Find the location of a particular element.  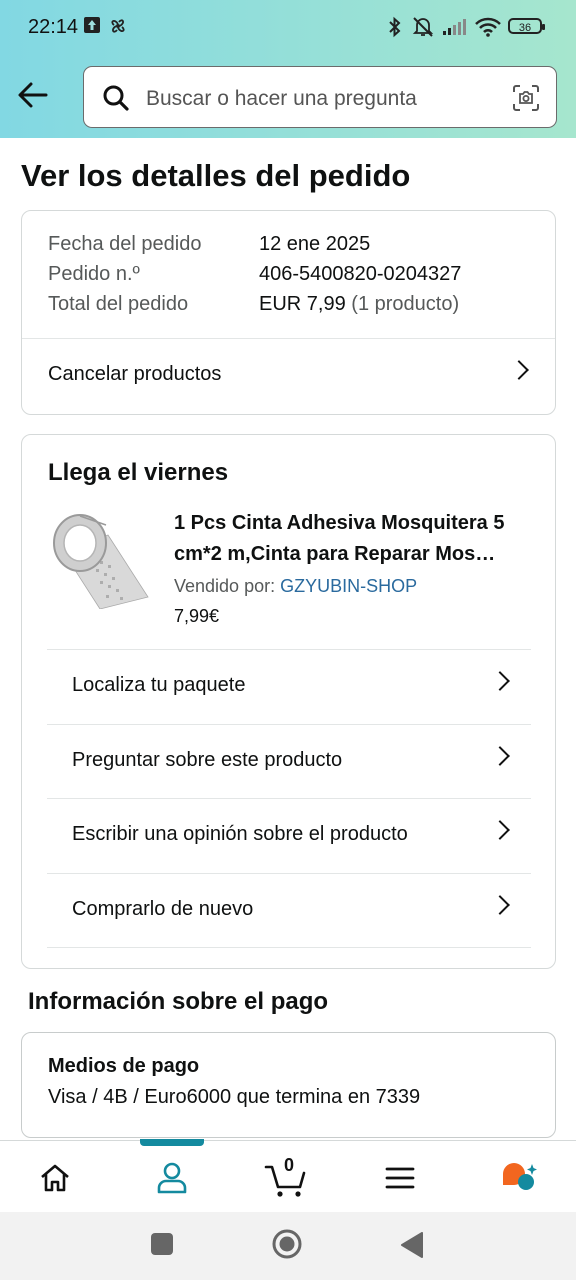

bottom-navigation: 0 is located at coordinates (288, 1176).